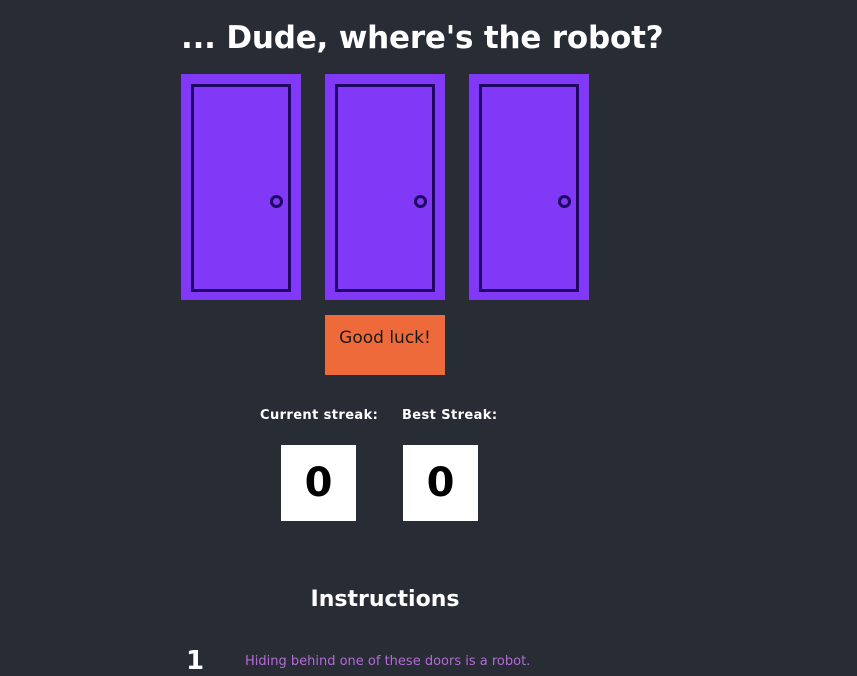 This screenshot has height=676, width=857. I want to click on current-streak-label: Current streak:, so click(319, 415).